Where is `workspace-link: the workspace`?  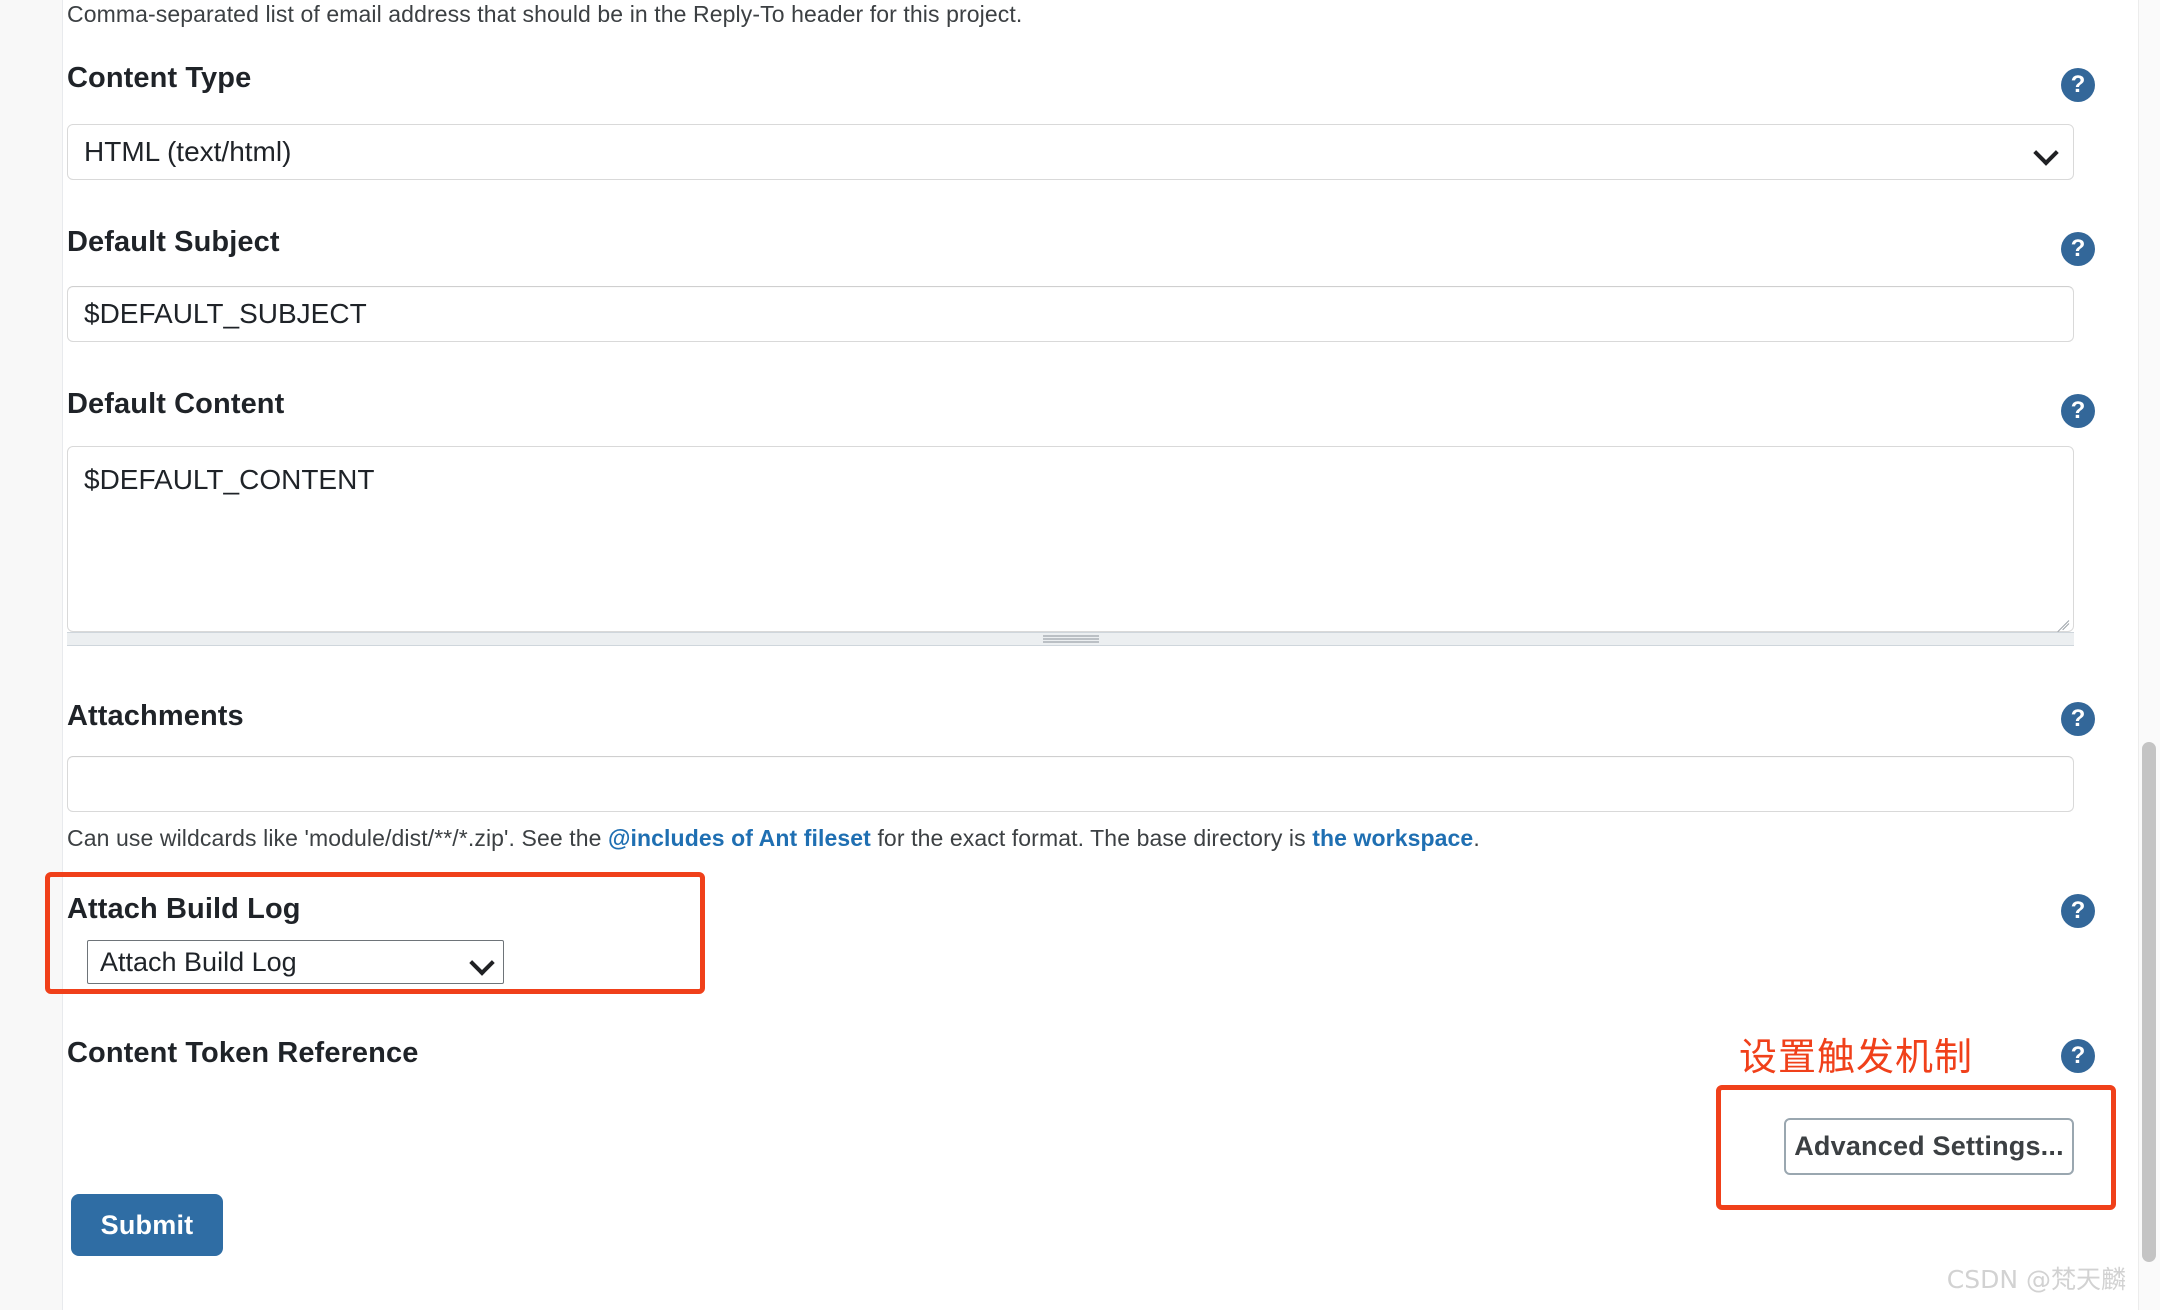 workspace-link: the workspace is located at coordinates (1392, 838).